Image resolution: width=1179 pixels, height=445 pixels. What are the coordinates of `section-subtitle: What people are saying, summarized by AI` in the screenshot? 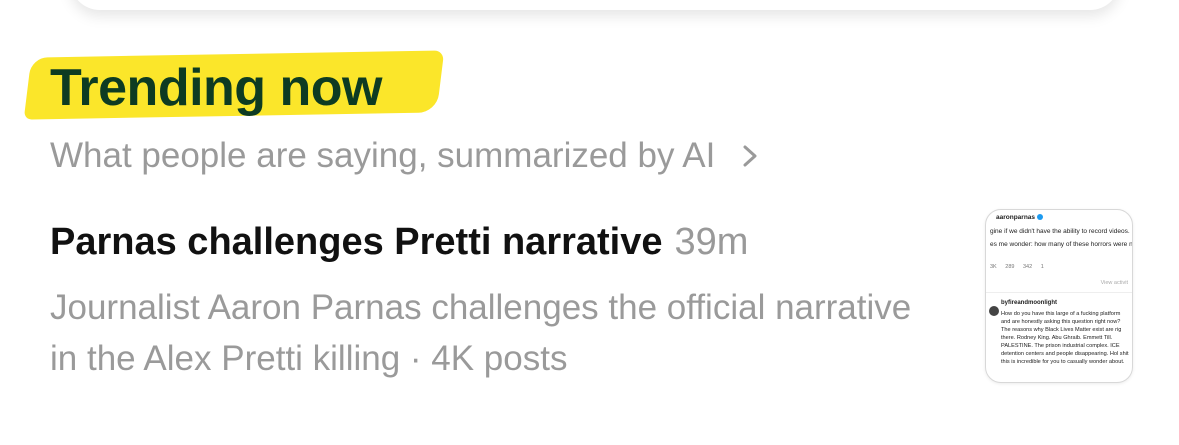 It's located at (383, 155).